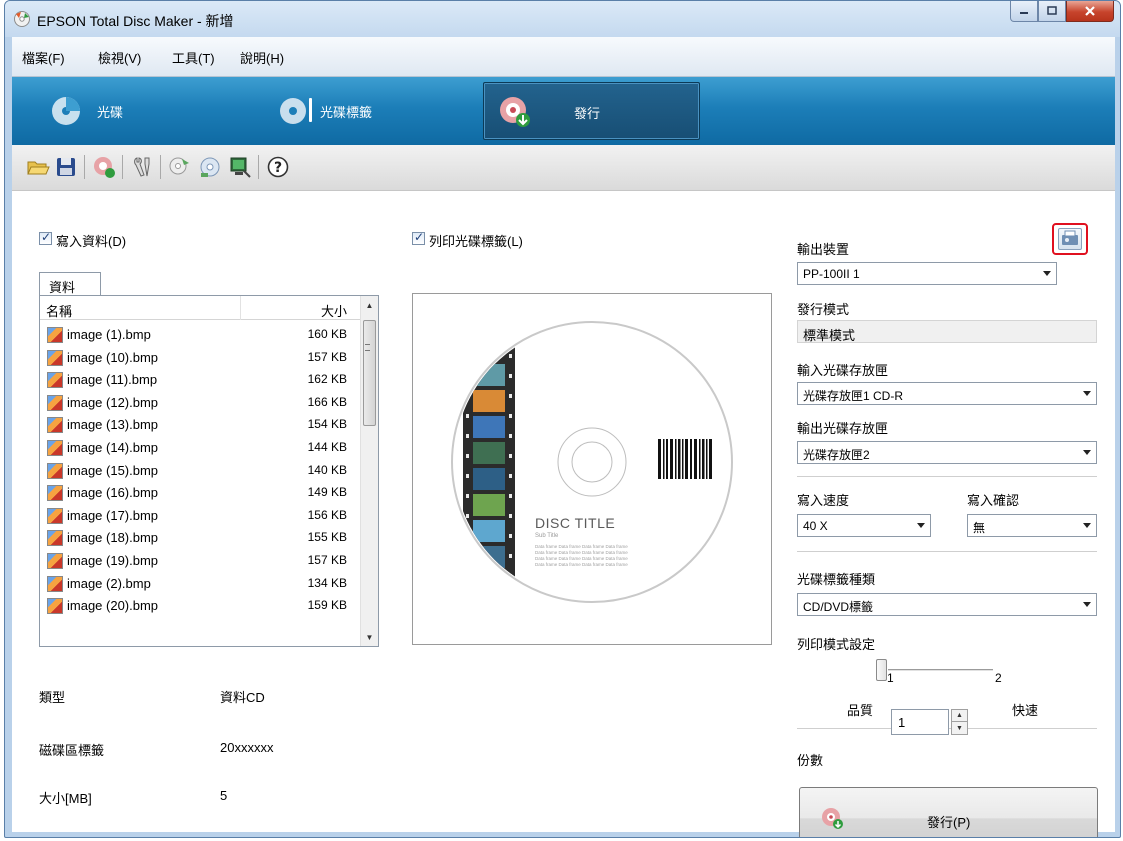 The width and height of the screenshot is (1123, 841). What do you see at coordinates (890, 678) in the screenshot?
I see `print-mode-tick-1: 1` at bounding box center [890, 678].